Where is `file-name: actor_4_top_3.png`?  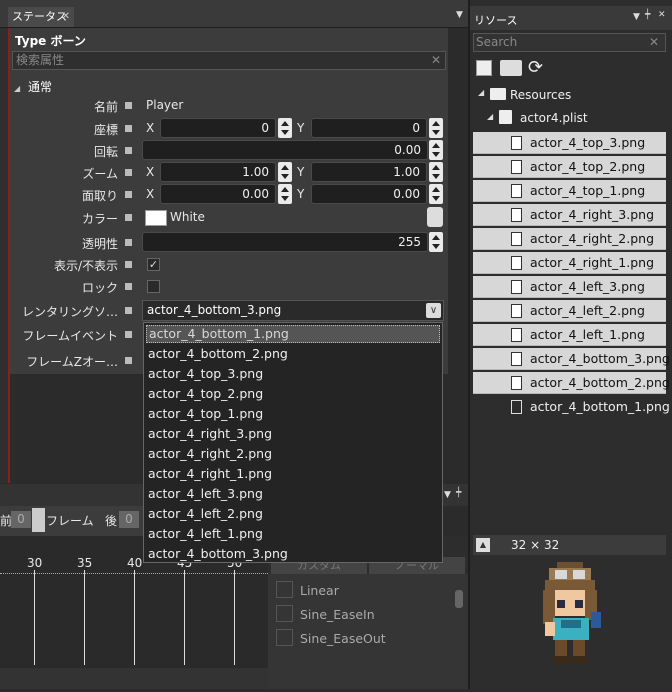
file-name: actor_4_top_3.png is located at coordinates (588, 142).